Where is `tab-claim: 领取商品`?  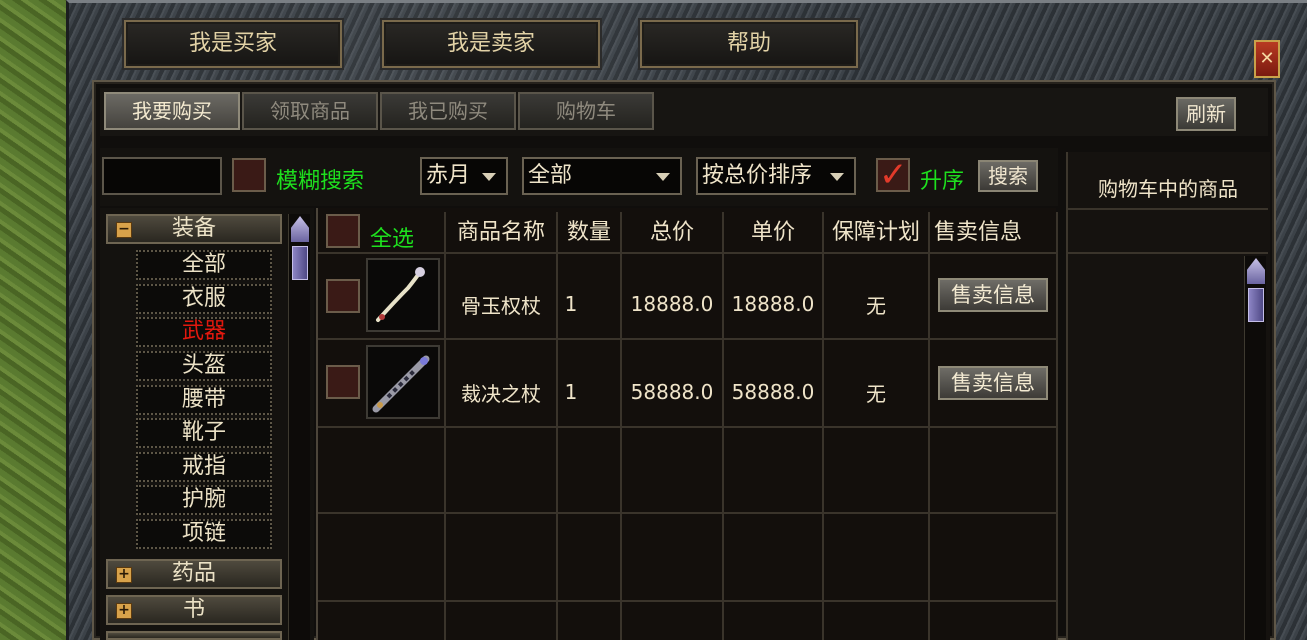 tab-claim: 领取商品 is located at coordinates (310, 111).